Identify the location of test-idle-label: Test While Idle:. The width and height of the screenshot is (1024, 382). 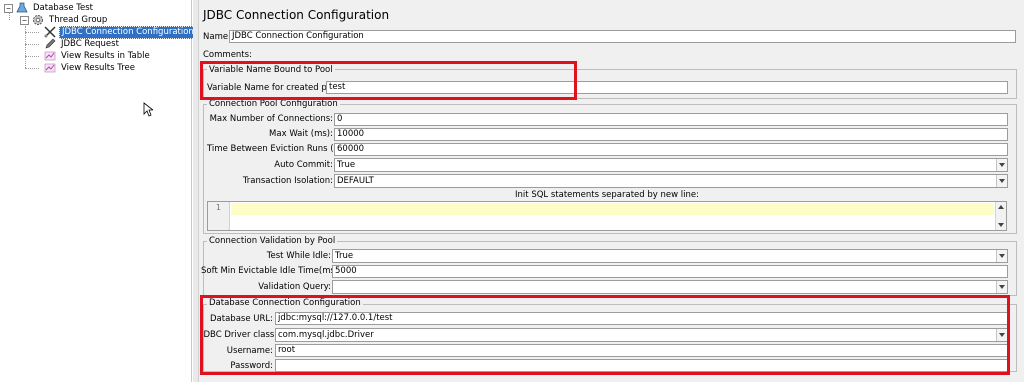
(298, 256).